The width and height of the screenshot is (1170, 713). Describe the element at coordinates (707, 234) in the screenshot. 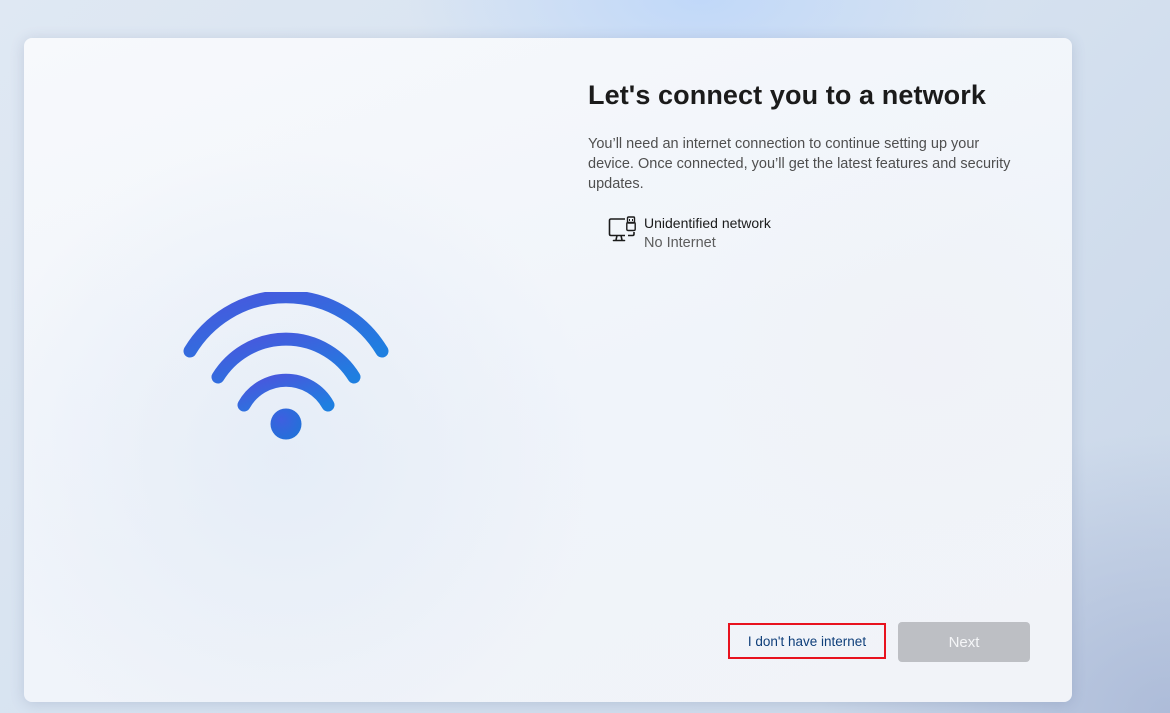

I see `network-text: Unidentified network No Internet` at that location.